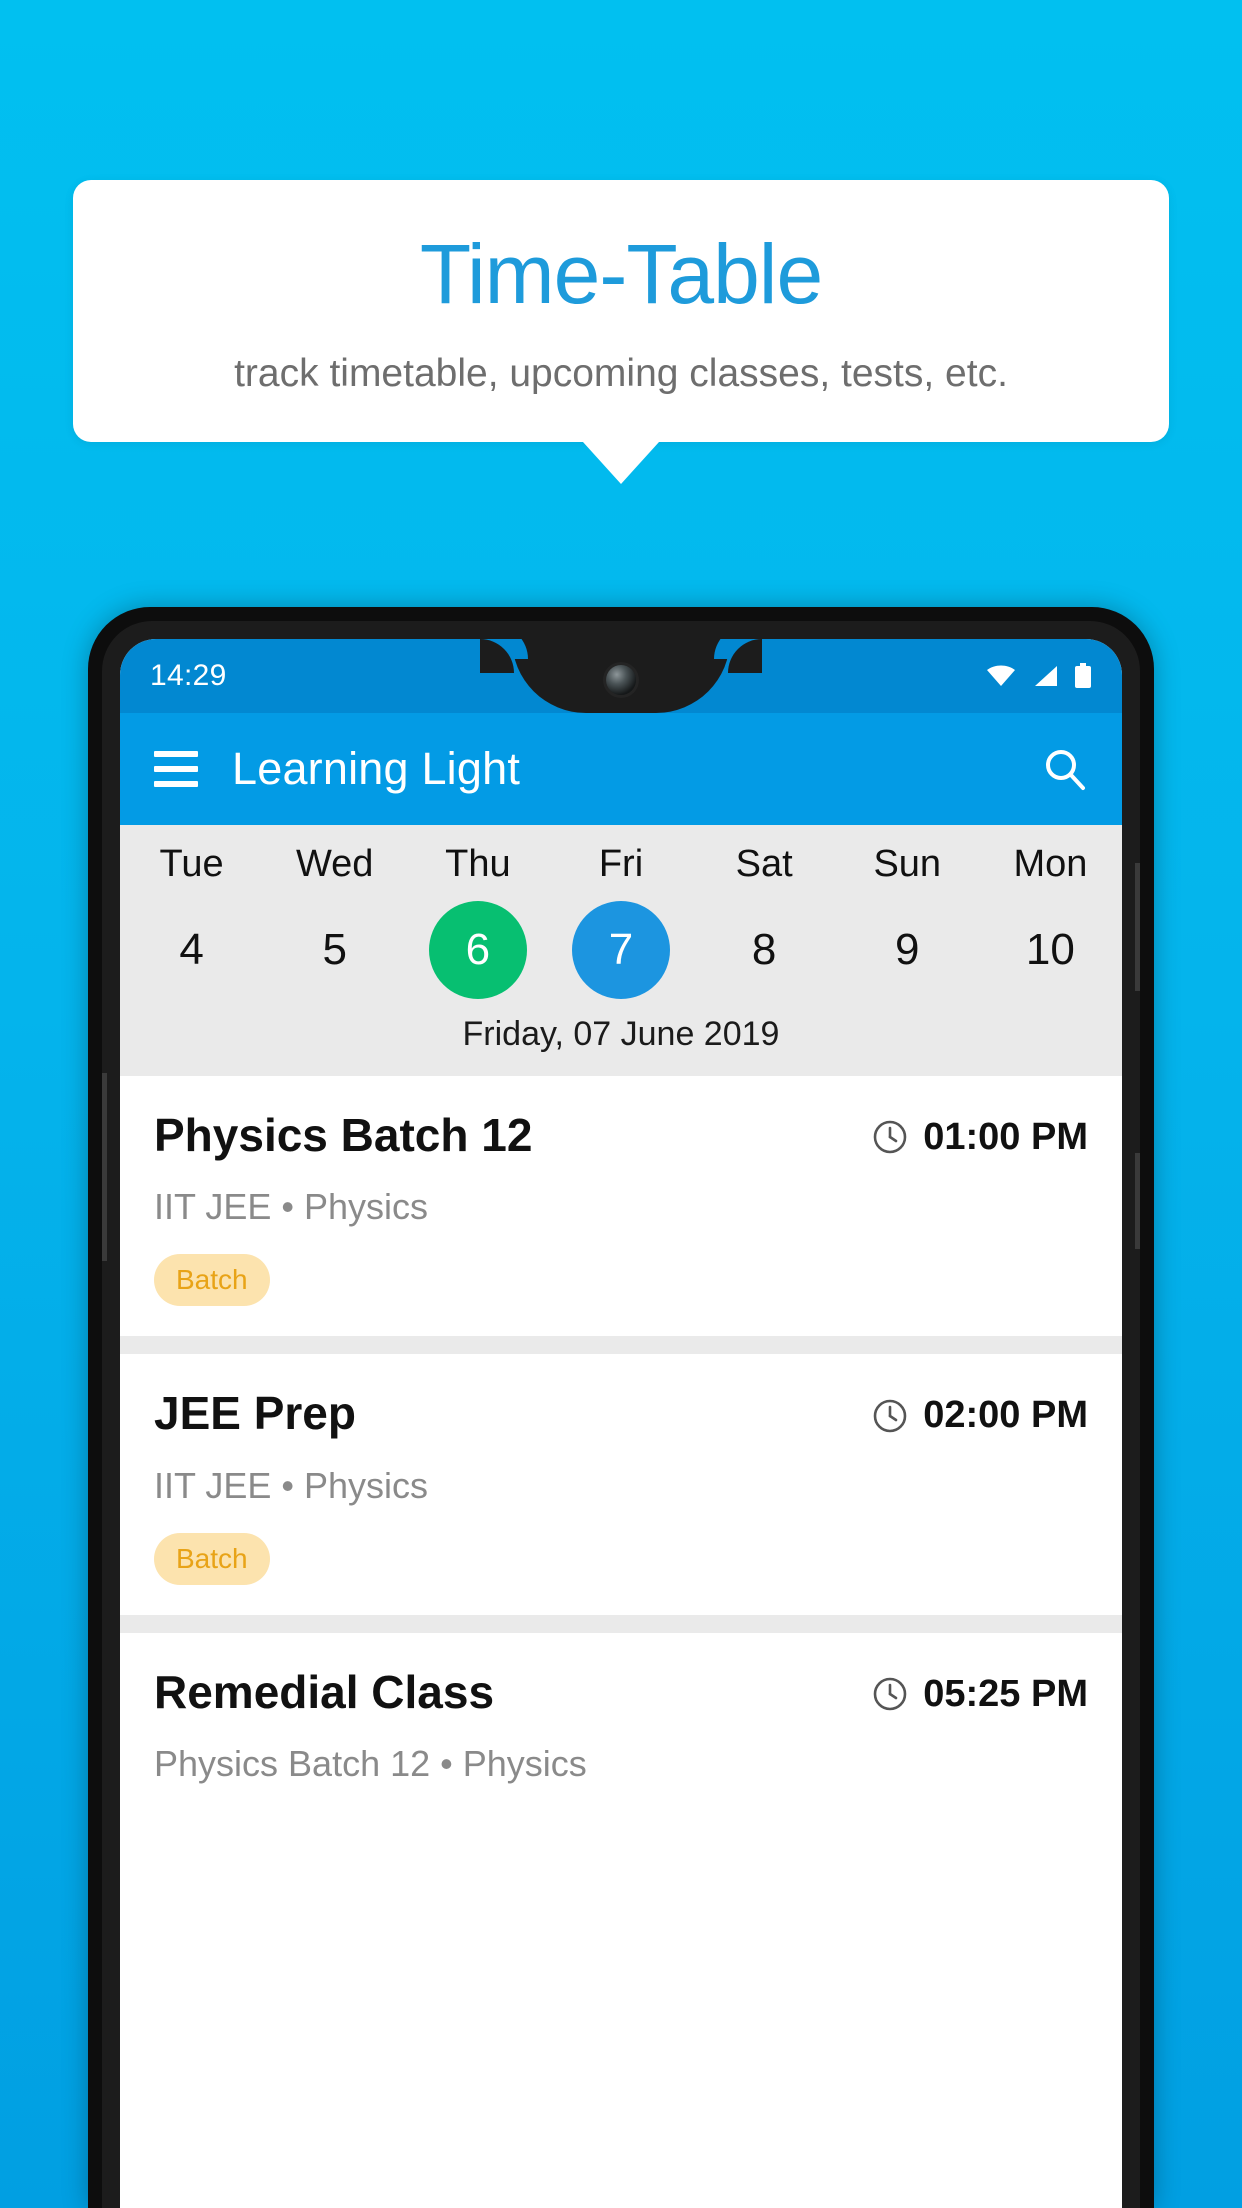 The width and height of the screenshot is (1242, 2208). Describe the element at coordinates (1005, 1693) in the screenshot. I see `class-time: 05:25 PM` at that location.